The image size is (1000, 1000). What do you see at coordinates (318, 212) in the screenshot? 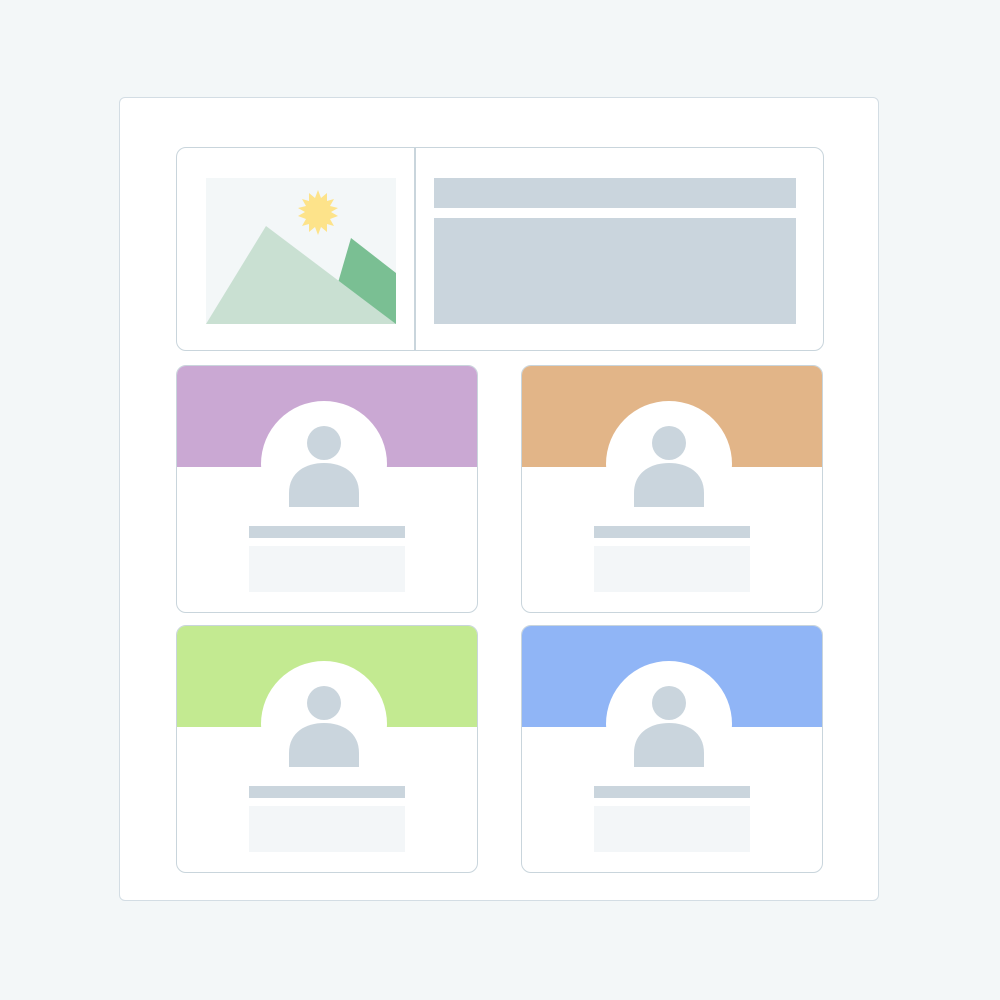
I see `sun-icon` at bounding box center [318, 212].